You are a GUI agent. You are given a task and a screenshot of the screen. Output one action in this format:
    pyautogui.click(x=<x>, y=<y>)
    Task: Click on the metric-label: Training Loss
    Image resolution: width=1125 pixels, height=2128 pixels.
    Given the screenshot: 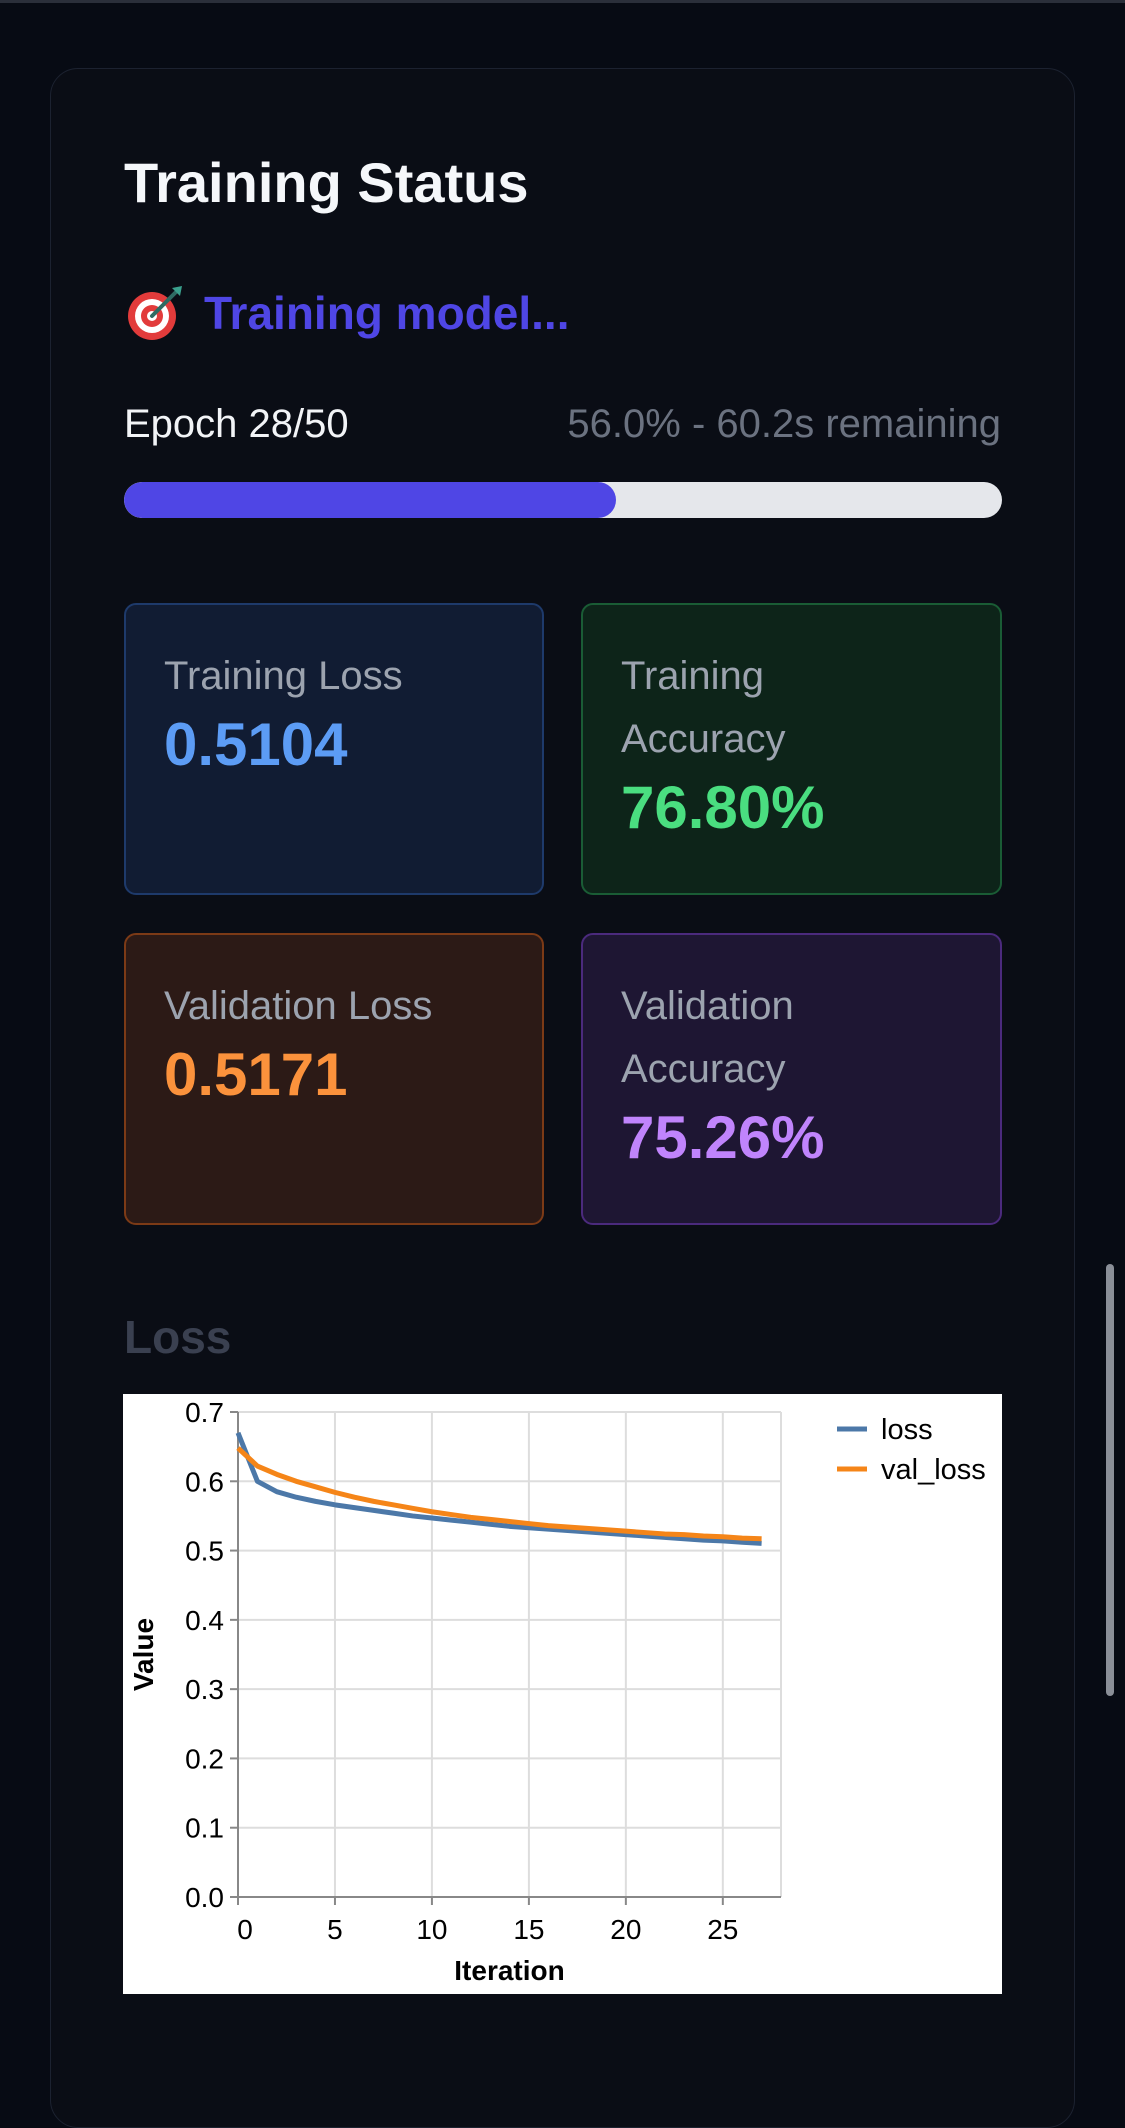 What is the action you would take?
    pyautogui.click(x=283, y=676)
    